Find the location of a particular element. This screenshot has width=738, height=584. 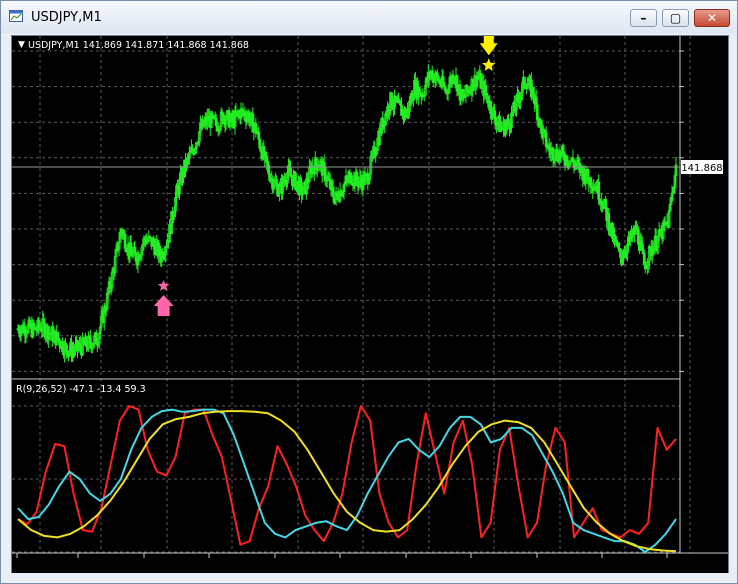

maximize-icon: ▢ is located at coordinates (675, 18).